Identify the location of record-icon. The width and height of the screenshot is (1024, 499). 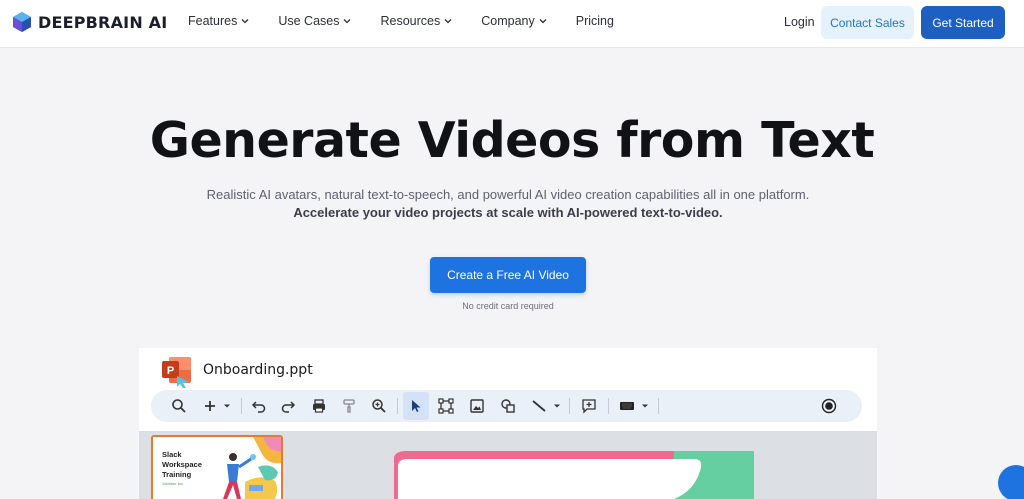
(829, 406).